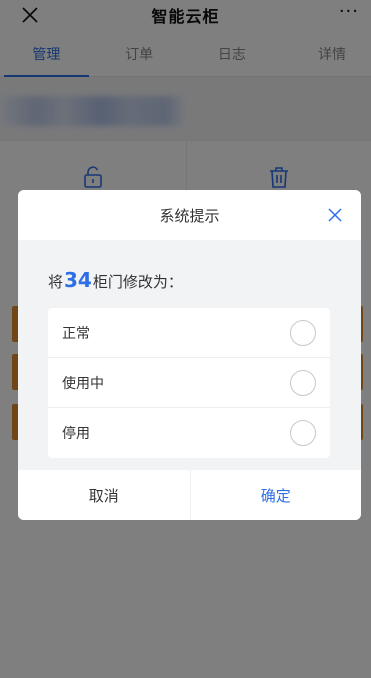 The height and width of the screenshot is (678, 371). I want to click on dialog-title: 系统提示, so click(189, 215).